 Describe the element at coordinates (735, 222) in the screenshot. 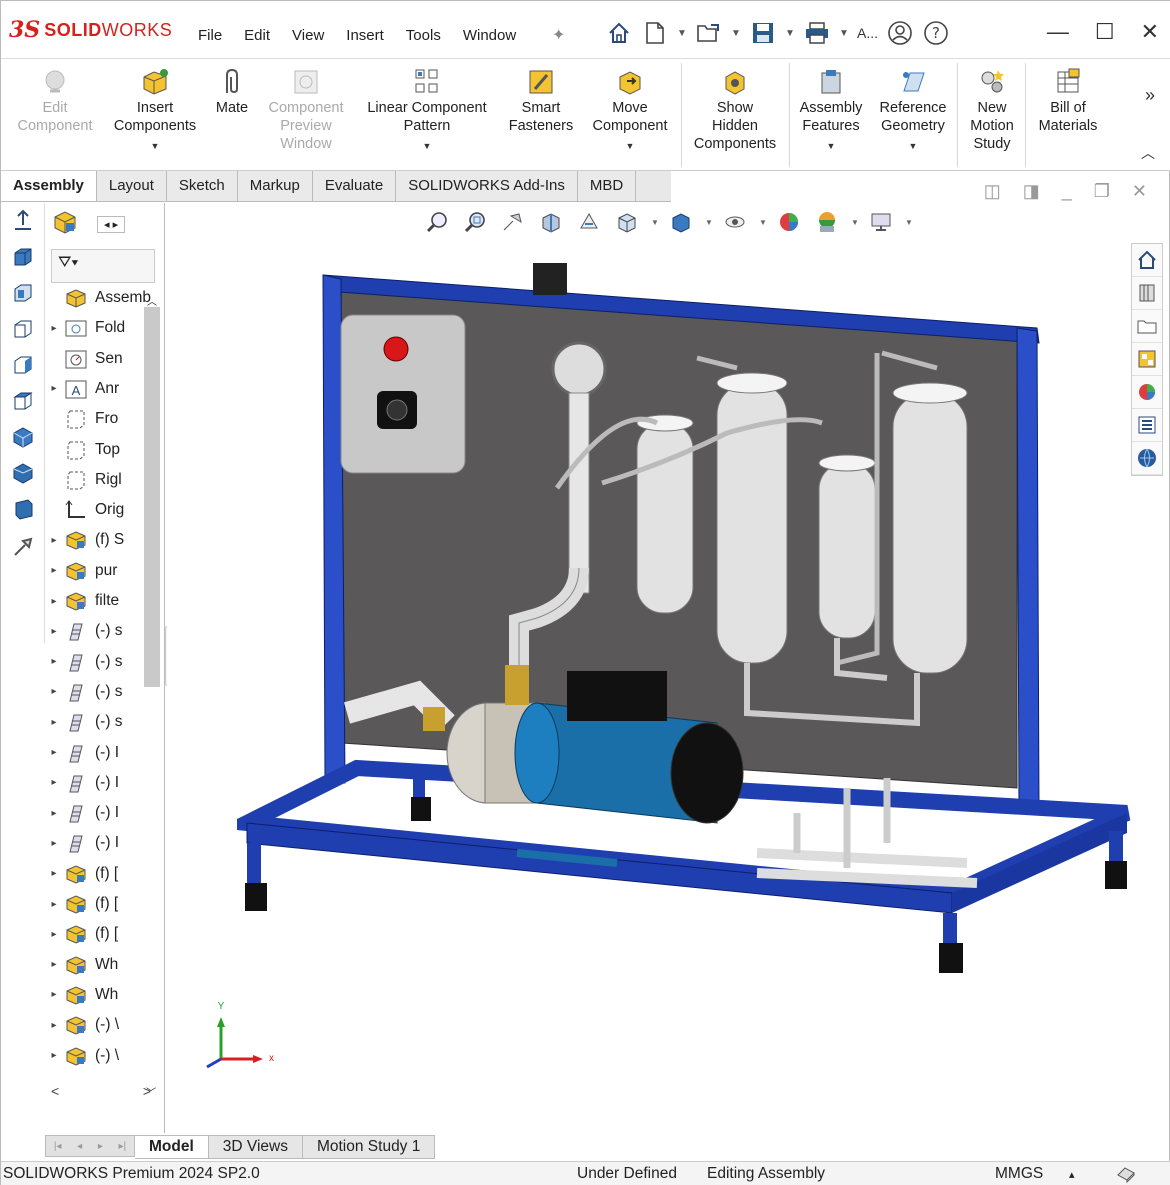

I see `hide-show-items-icon` at that location.